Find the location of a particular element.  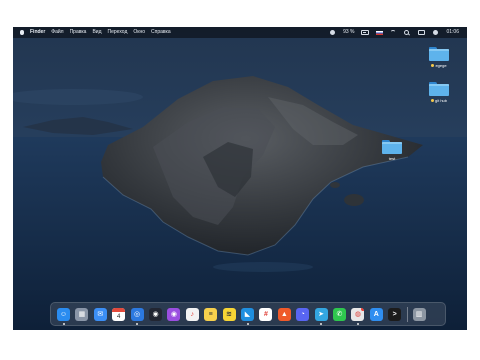

terminal-icon: > is located at coordinates (394, 314).